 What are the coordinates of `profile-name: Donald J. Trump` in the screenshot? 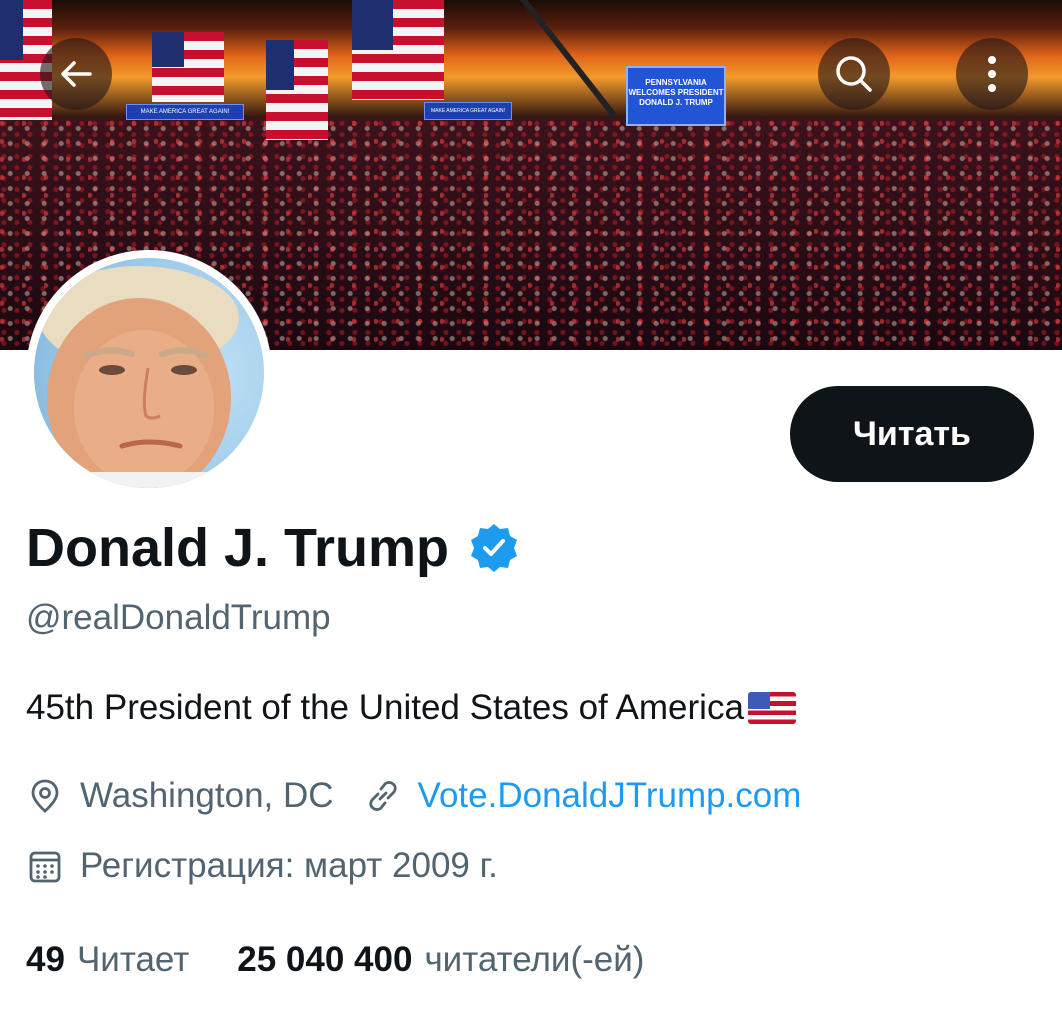 It's located at (238, 548).